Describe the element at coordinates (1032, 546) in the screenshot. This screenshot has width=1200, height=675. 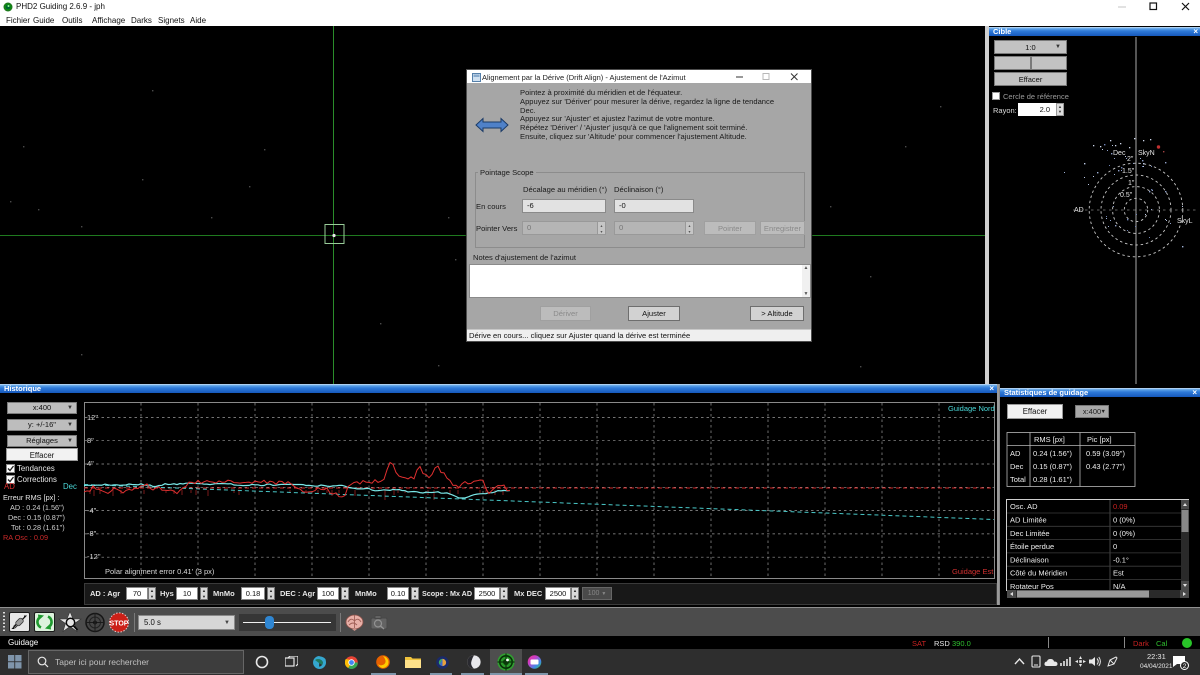
I see `svg-text: Étoile perdue` at that location.